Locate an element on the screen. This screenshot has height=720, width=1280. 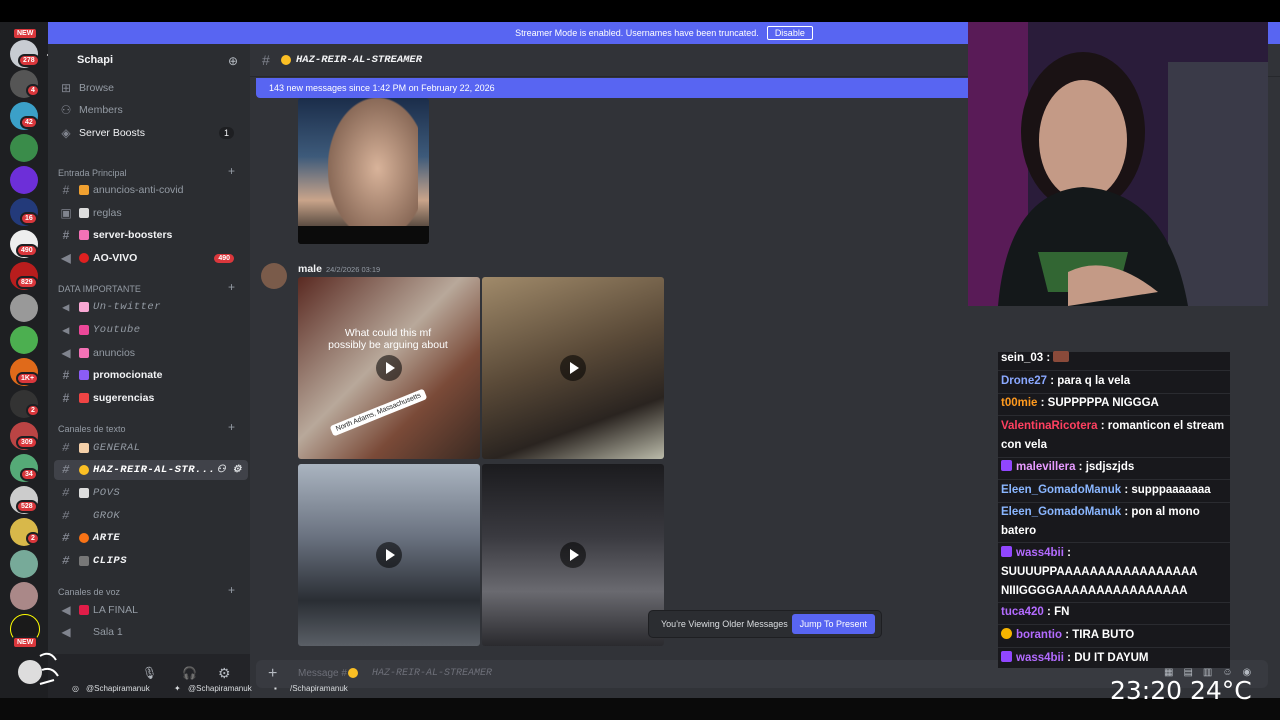
channel-povs: # POVS is located at coordinates (148, 493).